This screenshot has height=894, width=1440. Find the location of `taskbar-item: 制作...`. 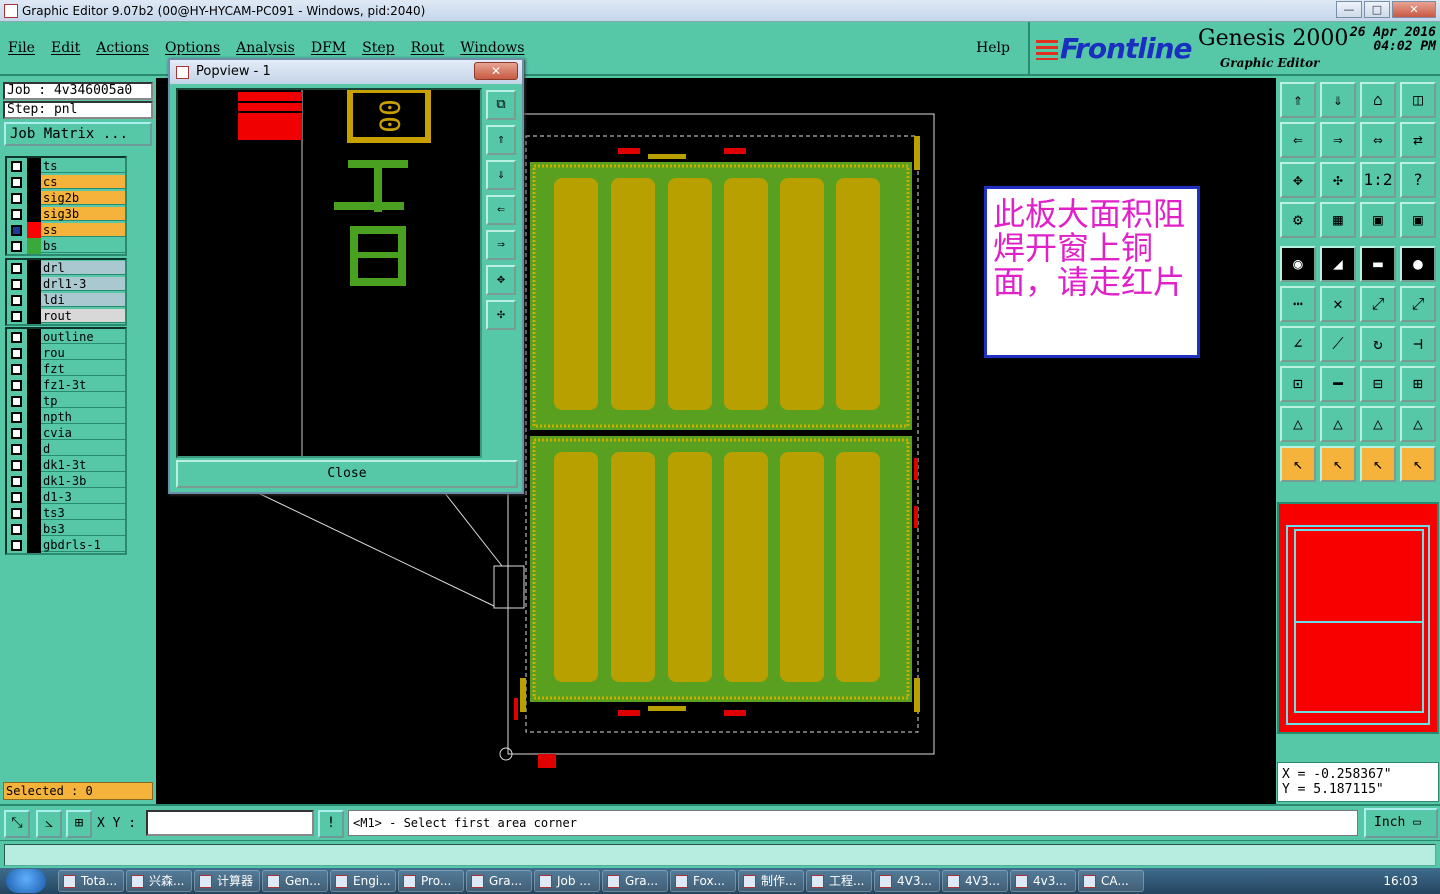

taskbar-item: 制作... is located at coordinates (771, 881).